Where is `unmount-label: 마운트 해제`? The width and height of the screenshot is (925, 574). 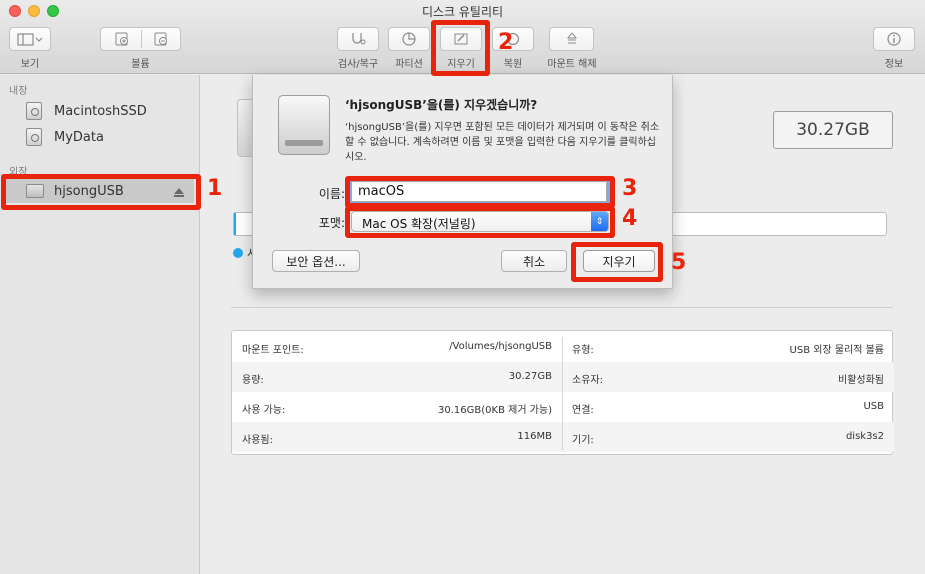 unmount-label: 마운트 해제 is located at coordinates (572, 64).